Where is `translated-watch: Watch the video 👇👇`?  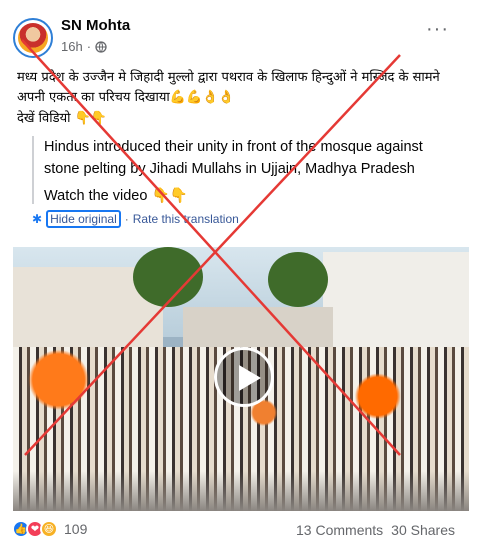
translated-watch: Watch the video 👇👇 is located at coordinates (116, 196).